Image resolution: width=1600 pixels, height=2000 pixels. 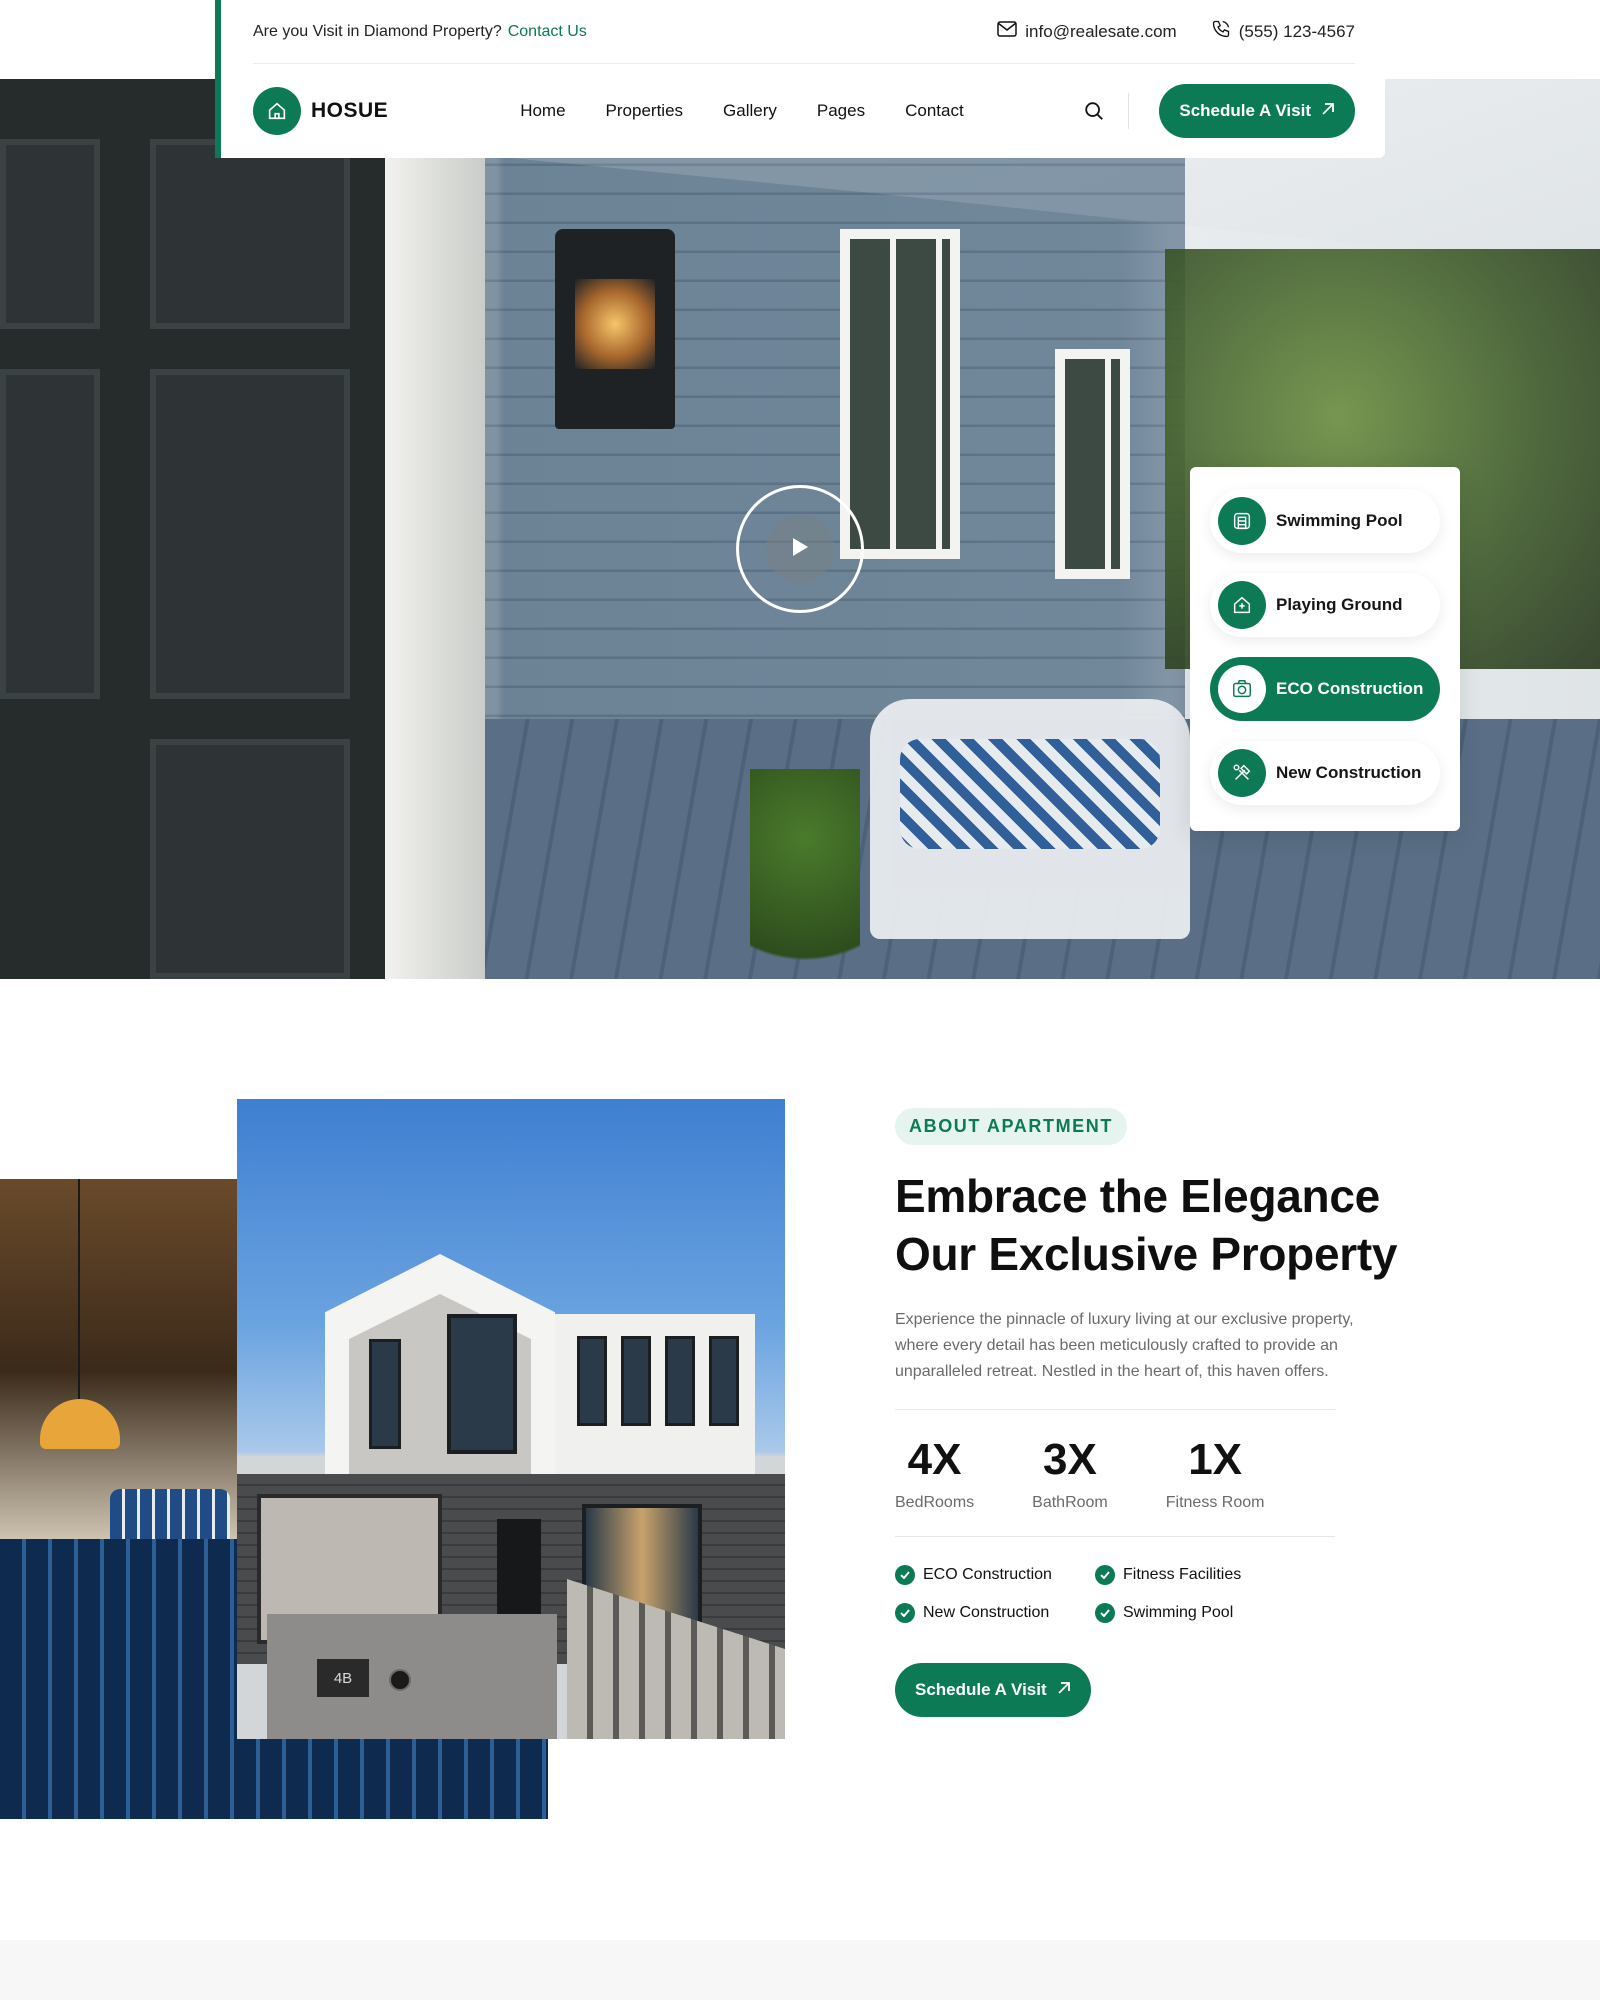 I want to click on phone-info: (555) 123-4567, so click(x=1283, y=31).